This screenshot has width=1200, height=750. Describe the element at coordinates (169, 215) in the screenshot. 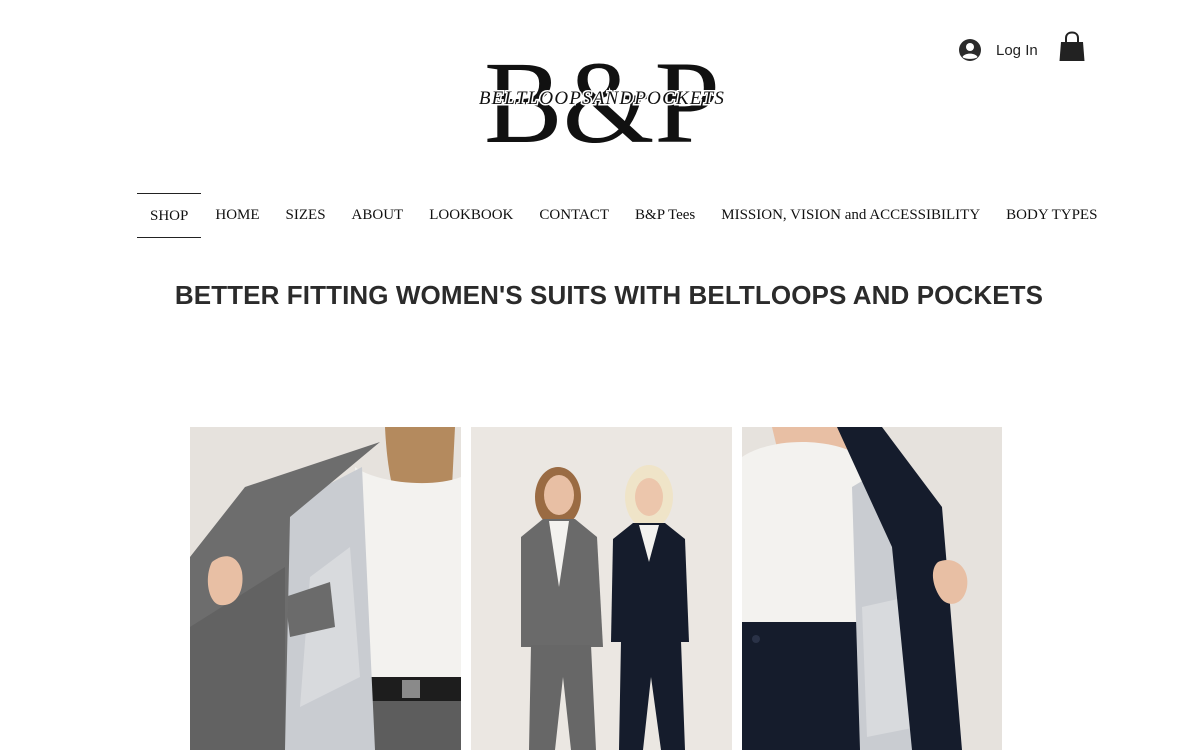

I see `nav-item-shop: SHOP` at that location.